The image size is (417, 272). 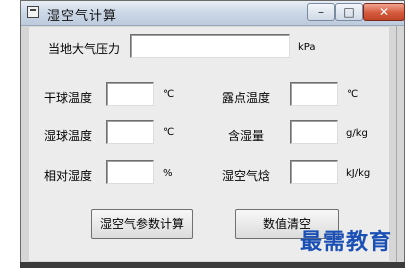 I want to click on pressure-unit: kPa, so click(x=307, y=47).